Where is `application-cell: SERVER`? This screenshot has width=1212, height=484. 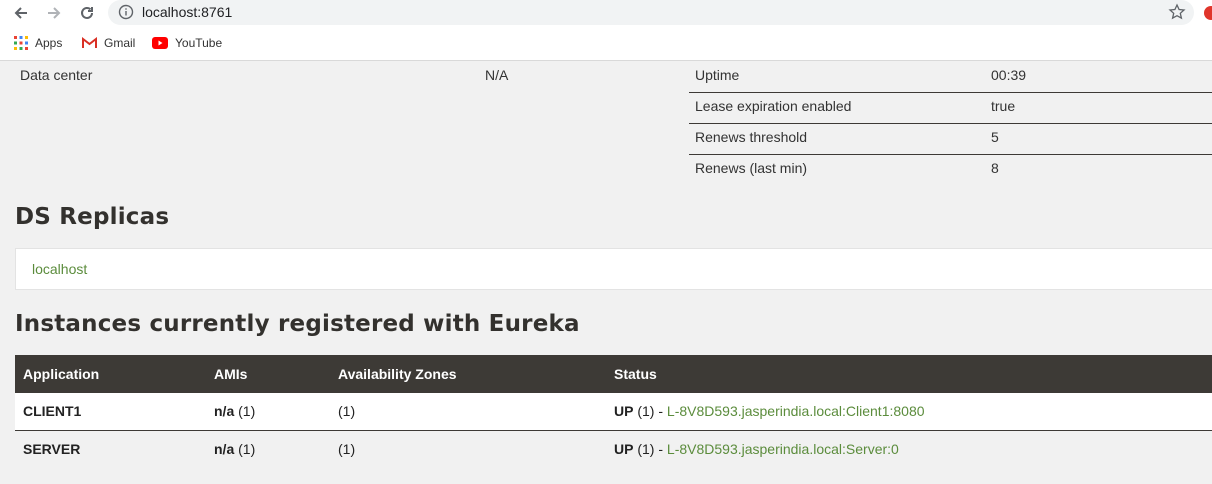
application-cell: SERVER is located at coordinates (110, 448).